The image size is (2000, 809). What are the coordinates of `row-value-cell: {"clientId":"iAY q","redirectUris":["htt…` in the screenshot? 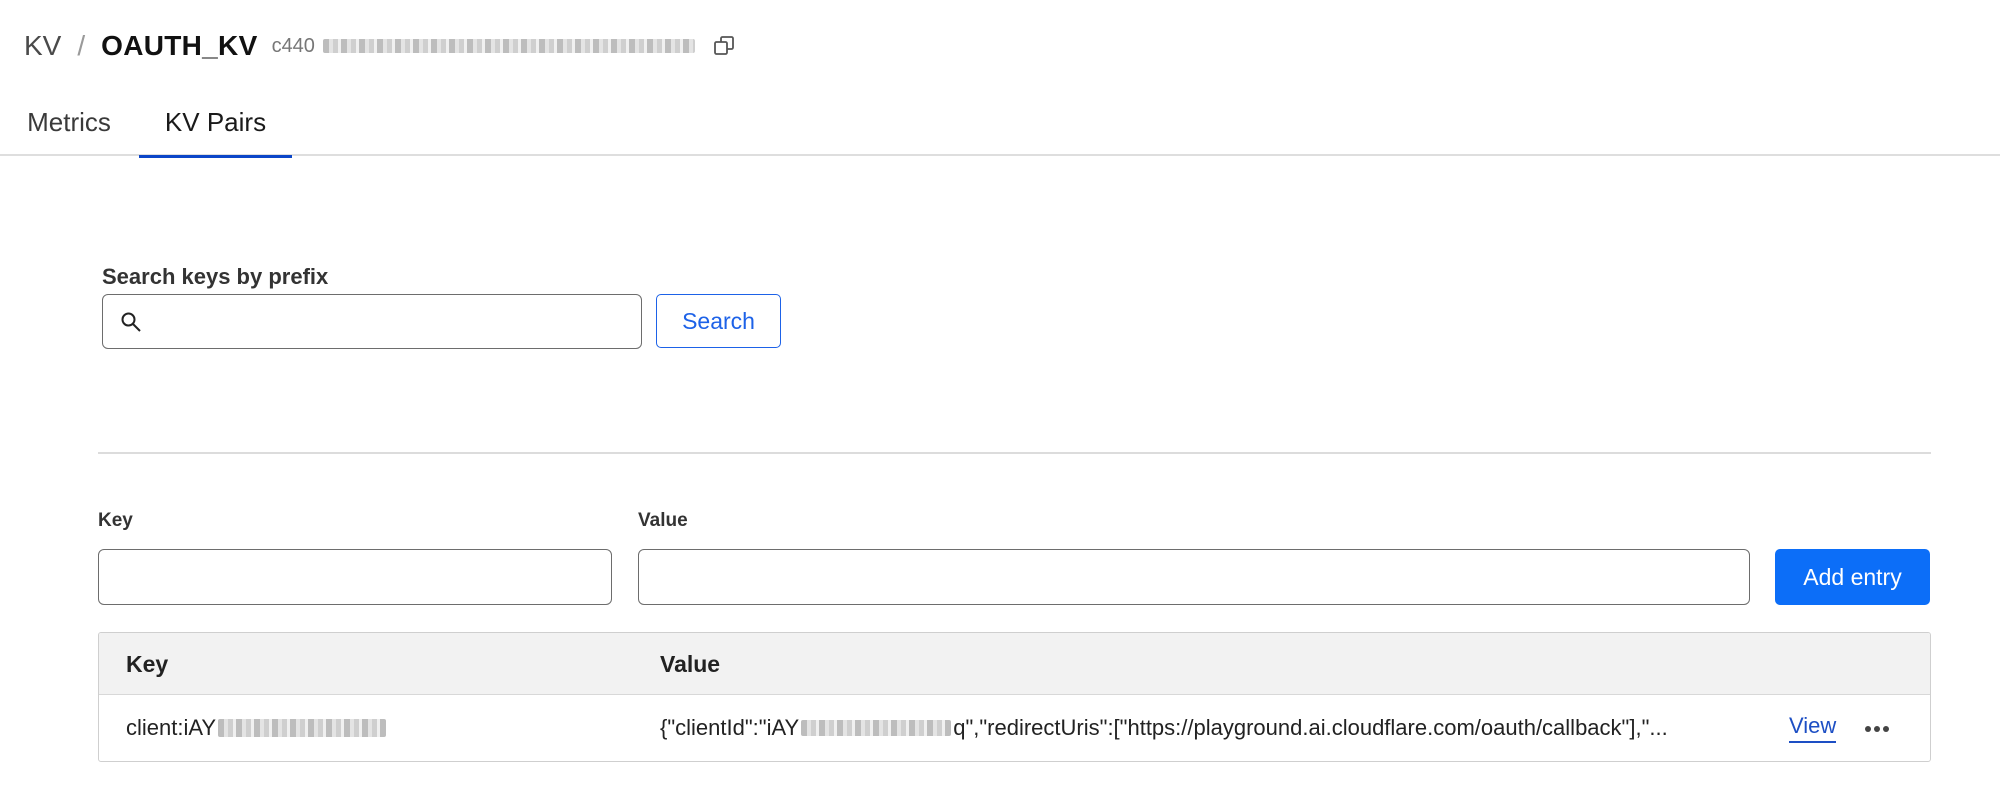 It's located at (1260, 728).